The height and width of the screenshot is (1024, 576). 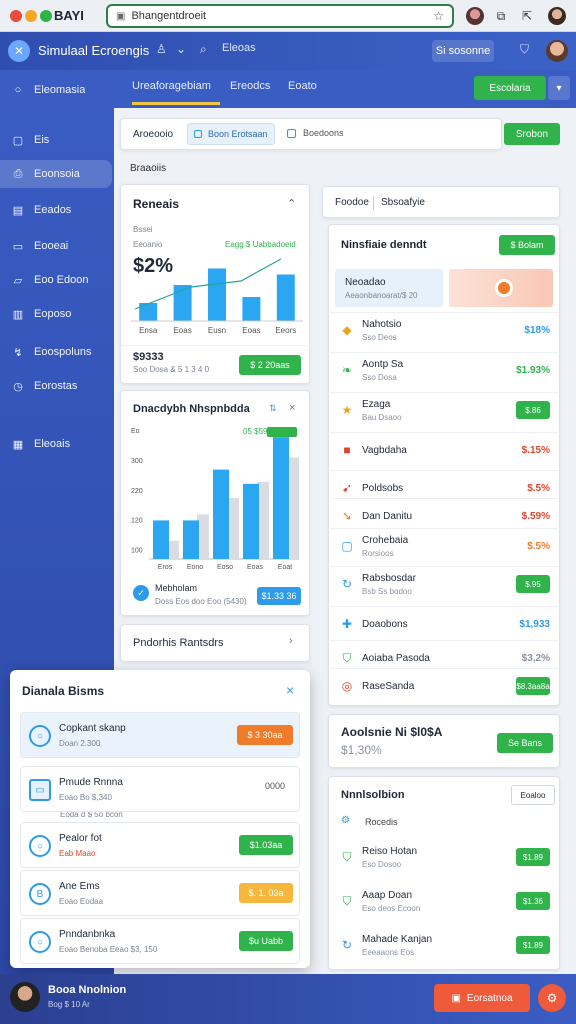 I want to click on notification-item: ⛉ Reiso Hotan Eso Dosoo $1.89, so click(x=444, y=860).